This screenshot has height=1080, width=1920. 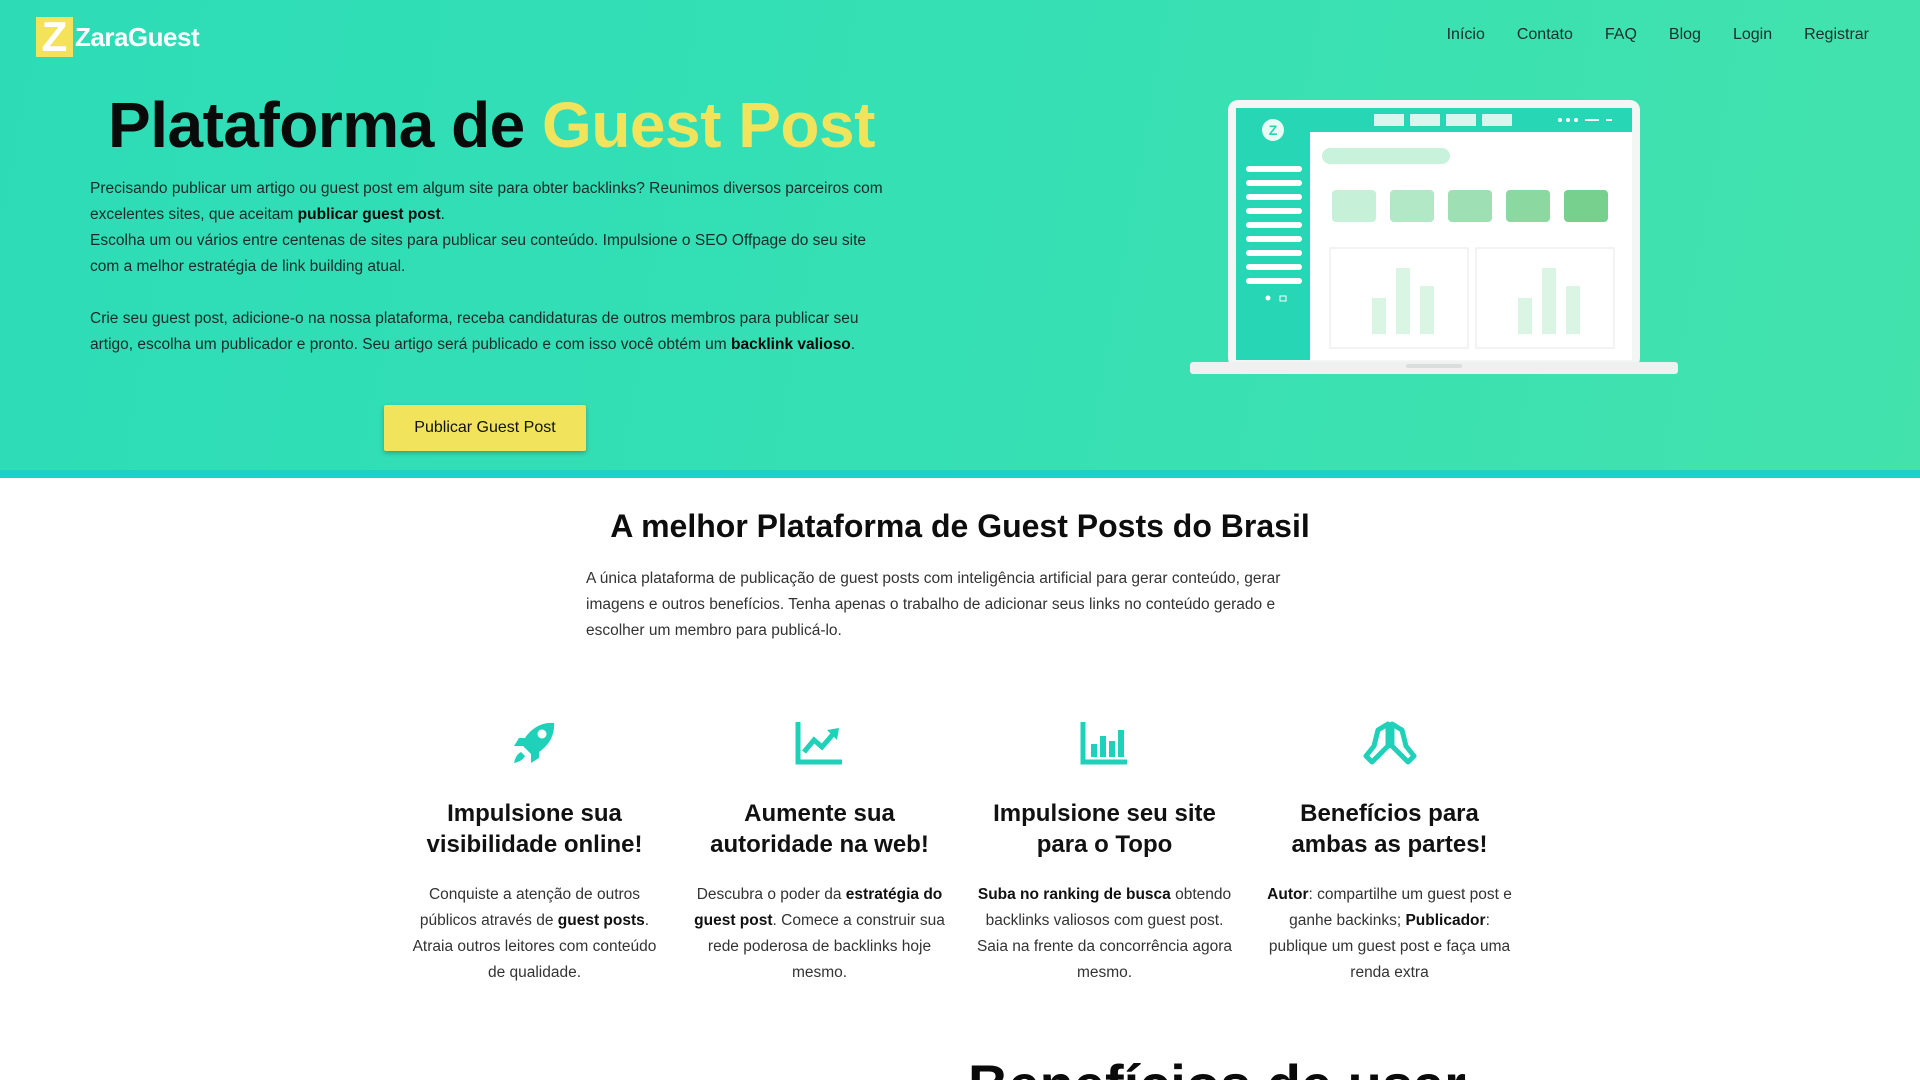 What do you see at coordinates (819, 746) in the screenshot?
I see `trend-up-icon` at bounding box center [819, 746].